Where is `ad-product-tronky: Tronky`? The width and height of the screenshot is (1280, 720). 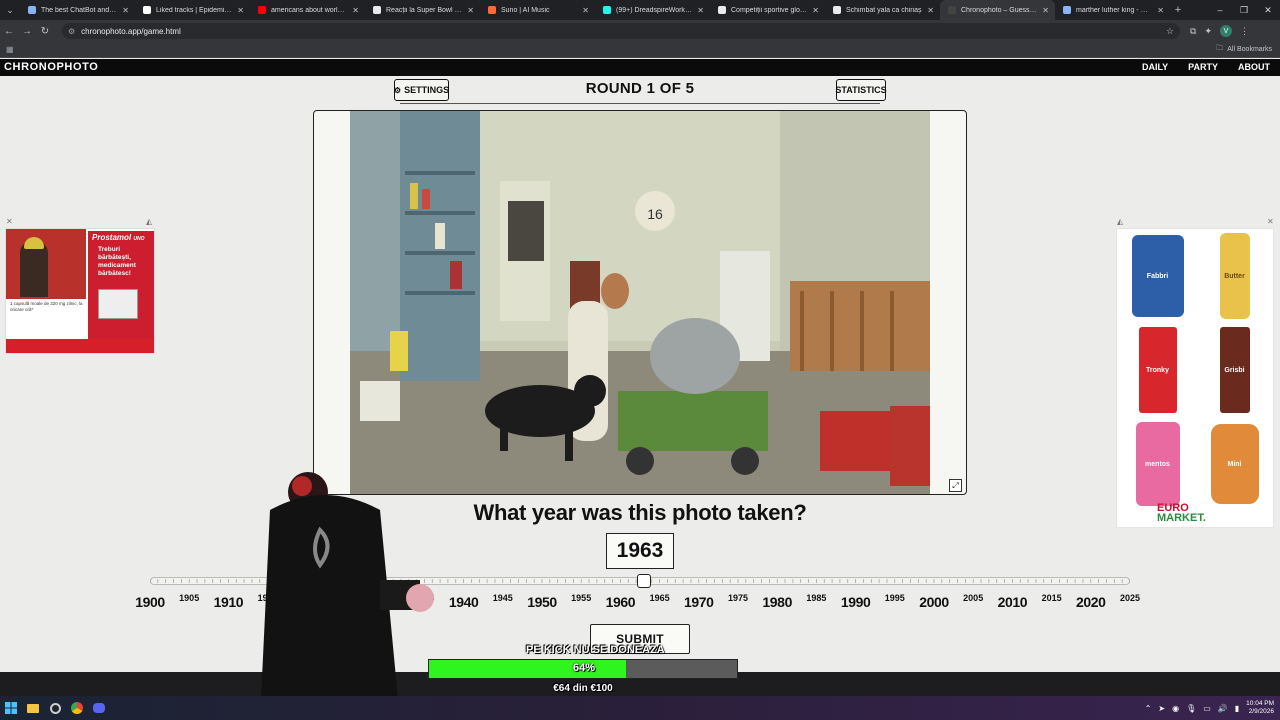 ad-product-tronky: Tronky is located at coordinates (1157, 370).